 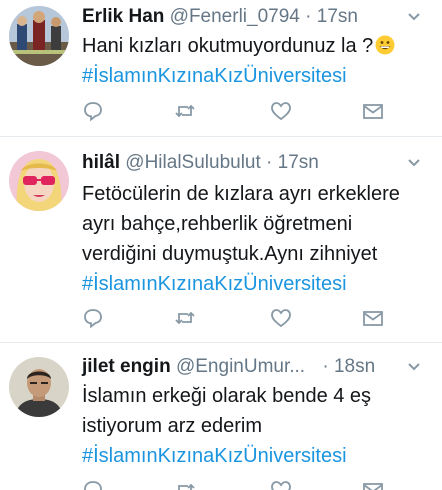 I want to click on author-handle: @HilalSulubulut, so click(x=192, y=162).